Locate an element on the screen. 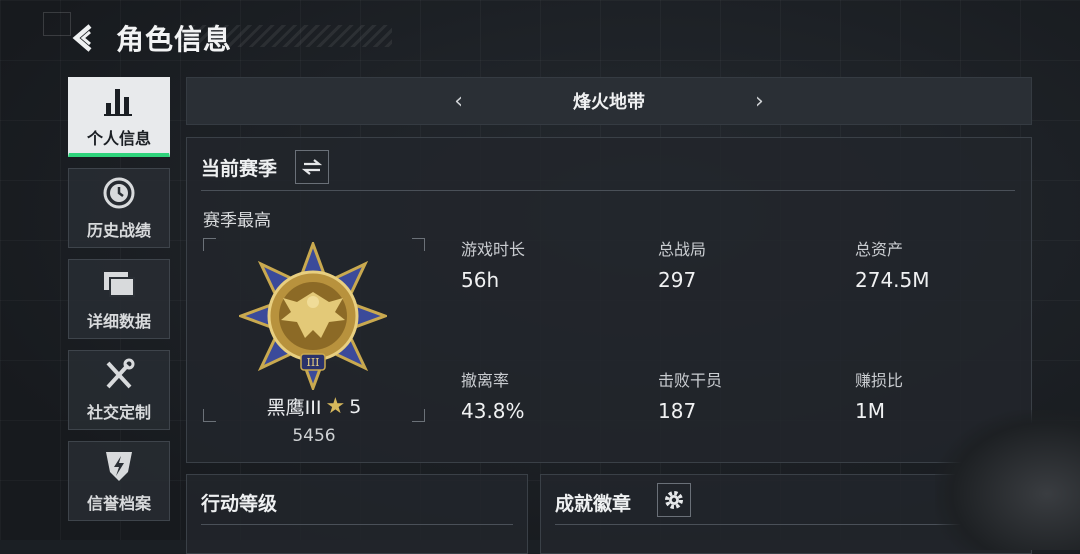  map-selector: ‹ 烽火地带 › is located at coordinates (609, 101).